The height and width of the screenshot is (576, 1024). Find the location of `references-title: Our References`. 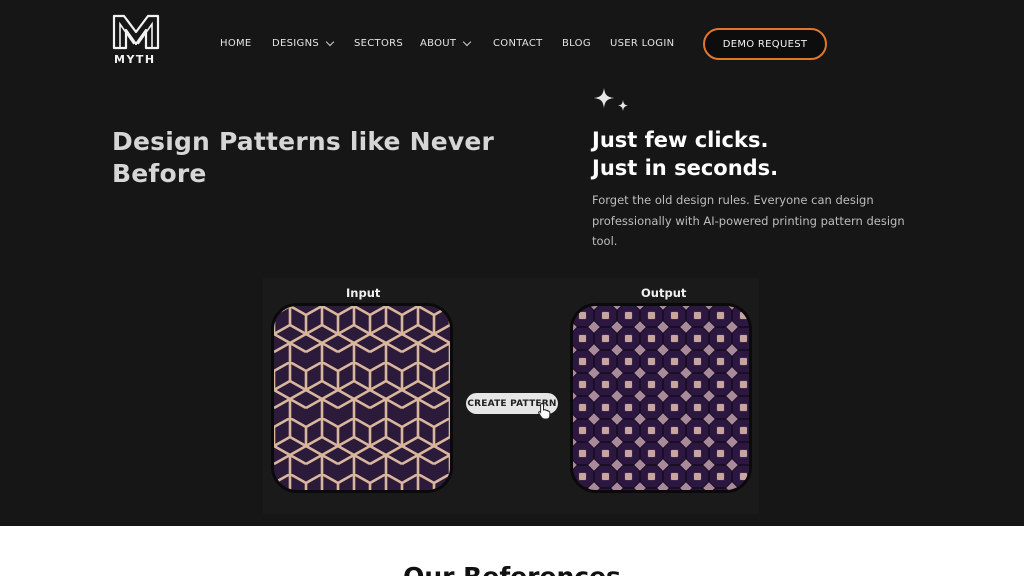

references-title: Our References is located at coordinates (512, 569).